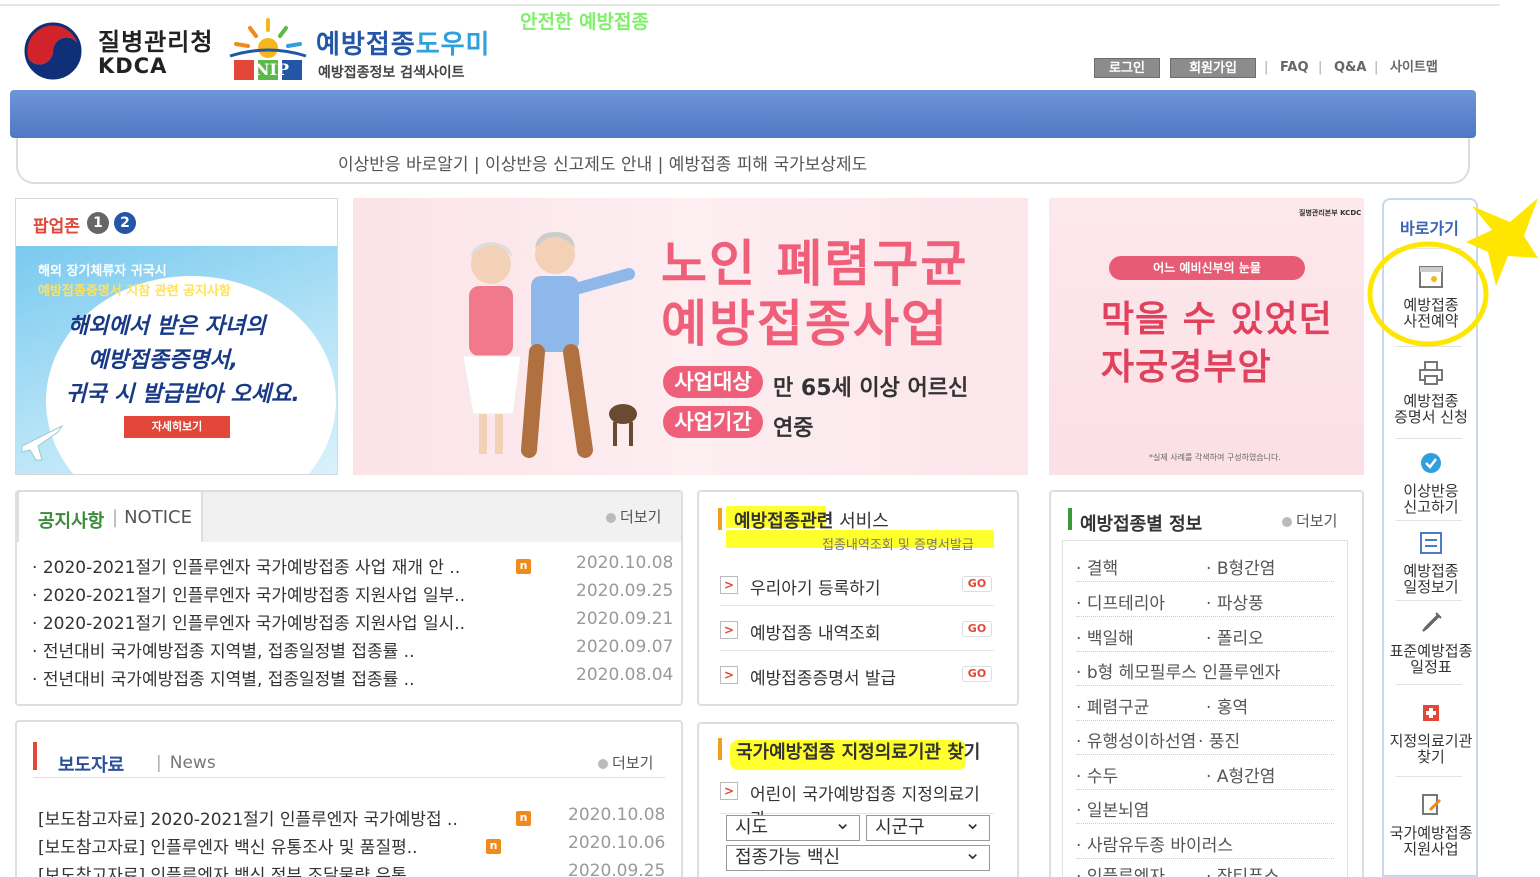 The width and height of the screenshot is (1540, 877). I want to click on vaccine-link: · 파상풍, so click(1235, 601).